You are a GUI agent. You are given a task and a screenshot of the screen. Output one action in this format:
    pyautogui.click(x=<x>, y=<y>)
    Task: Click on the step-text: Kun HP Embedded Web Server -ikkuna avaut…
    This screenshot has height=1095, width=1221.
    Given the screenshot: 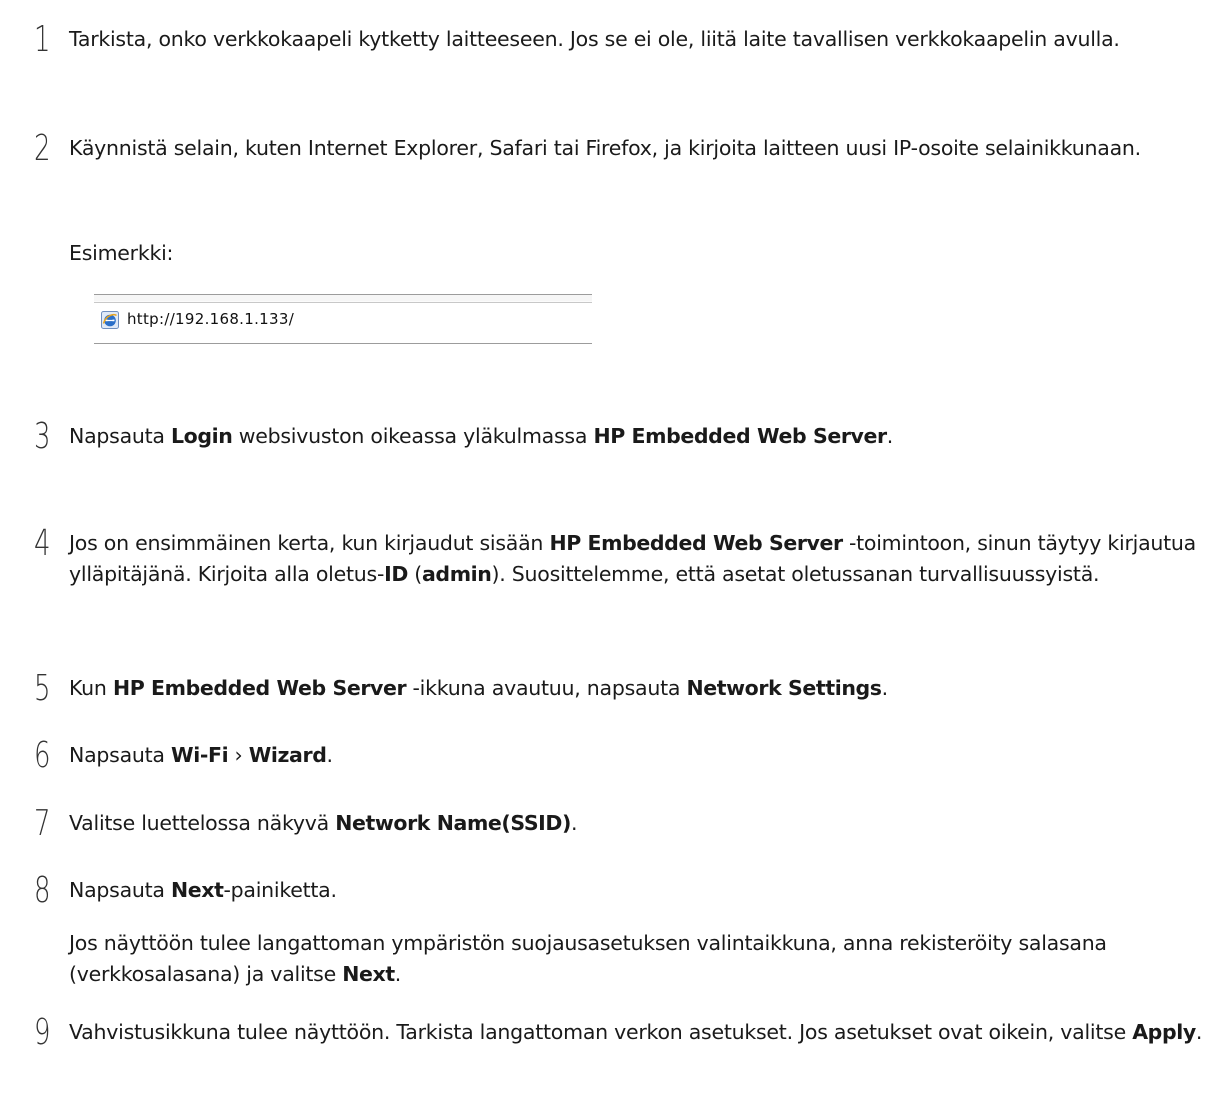 What is the action you would take?
    pyautogui.click(x=643, y=688)
    